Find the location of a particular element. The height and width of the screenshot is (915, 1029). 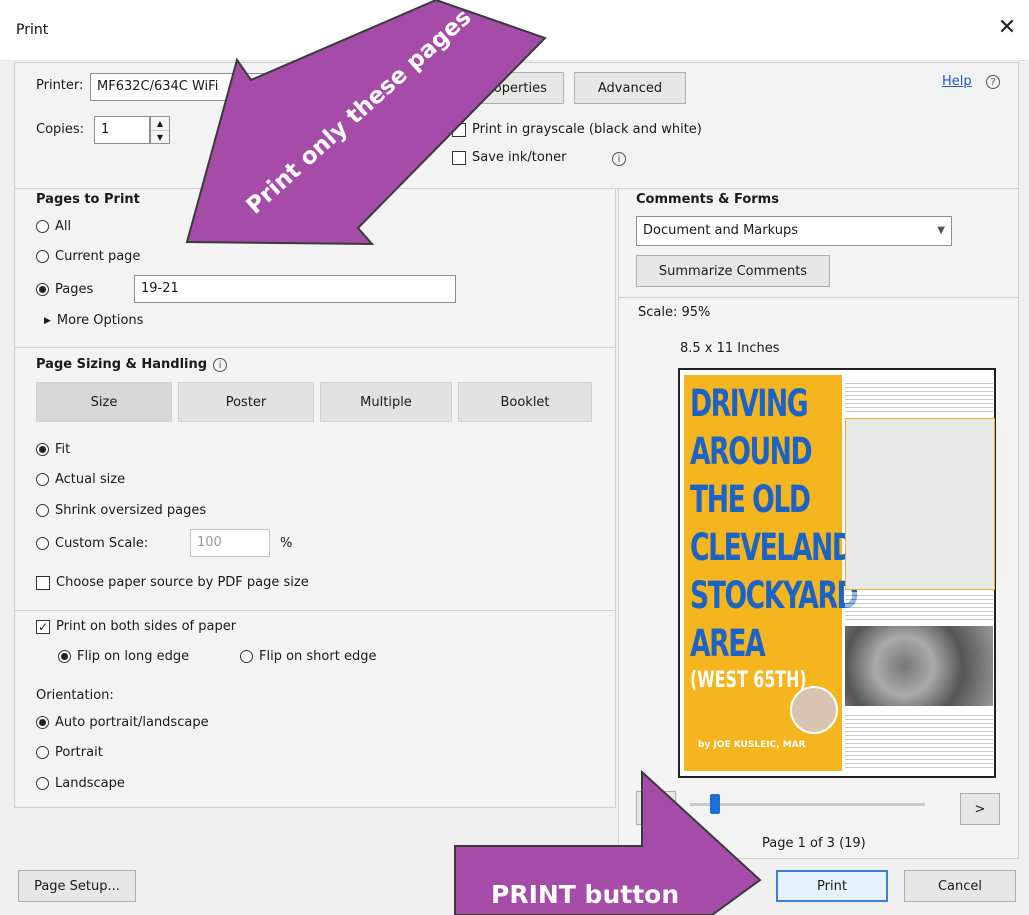

annotation-arrow-2-text: PRINT button is located at coordinates (585, 894).